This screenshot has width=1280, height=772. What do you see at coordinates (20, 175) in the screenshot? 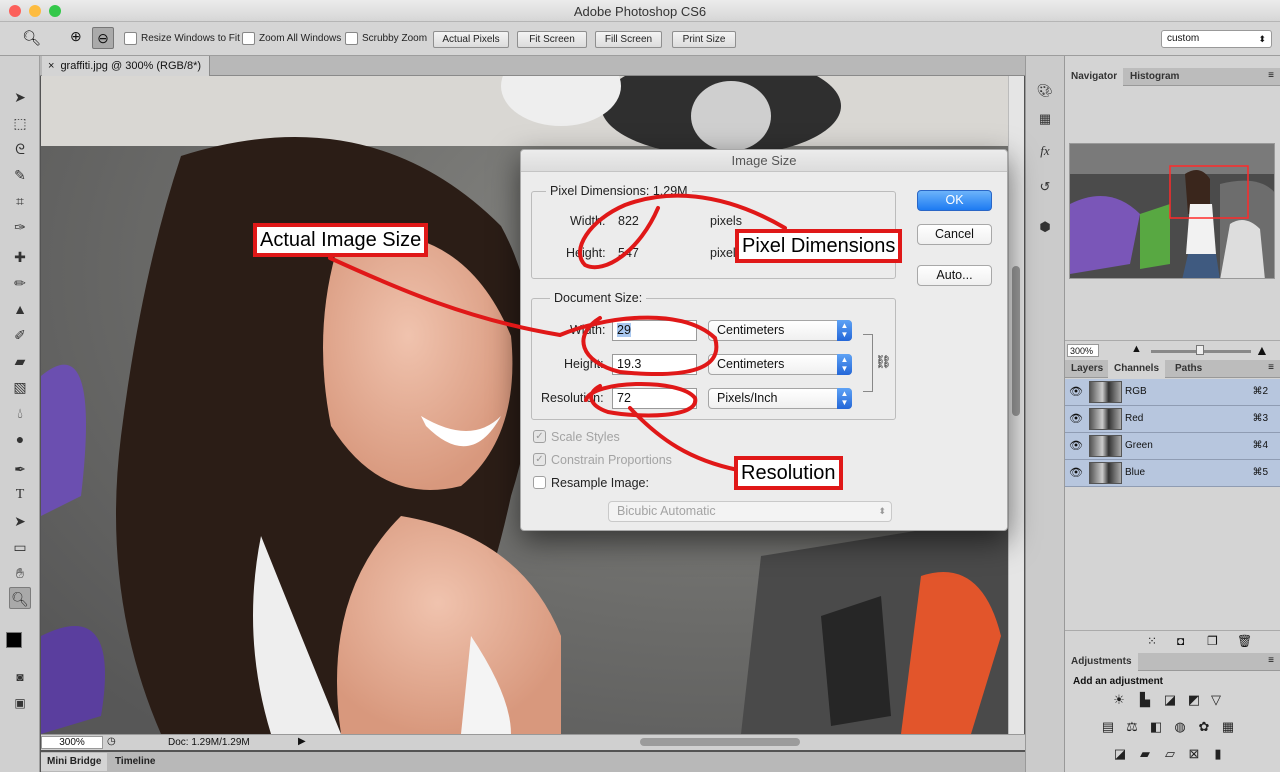
I see `quick-select-tool-icon: ✎` at bounding box center [20, 175].